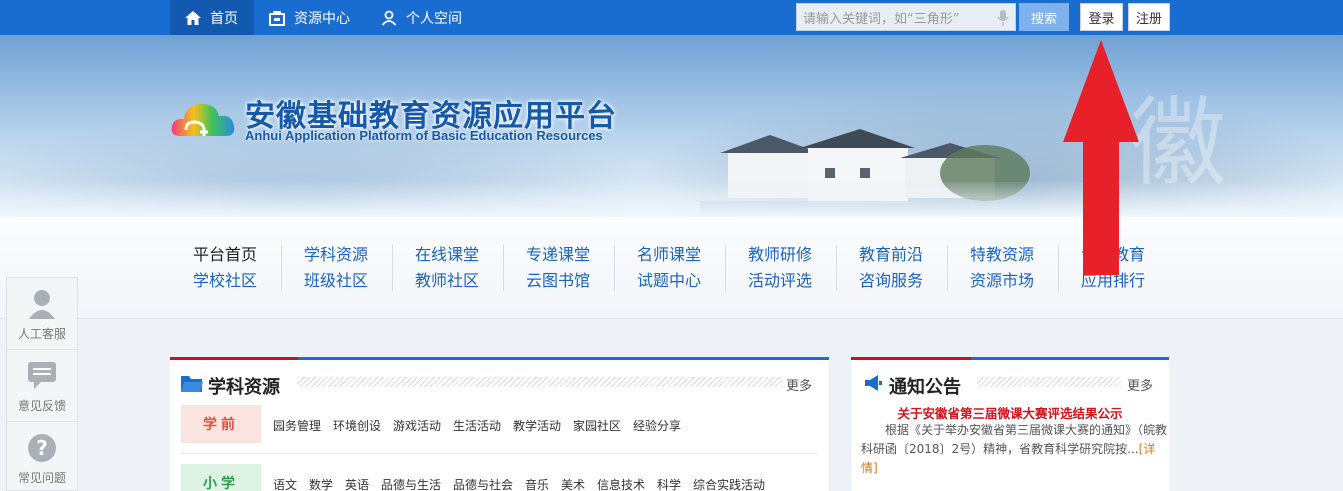 Image resolution: width=1343 pixels, height=491 pixels. Describe the element at coordinates (873, 383) in the screenshot. I see `megaphone-icon` at that location.